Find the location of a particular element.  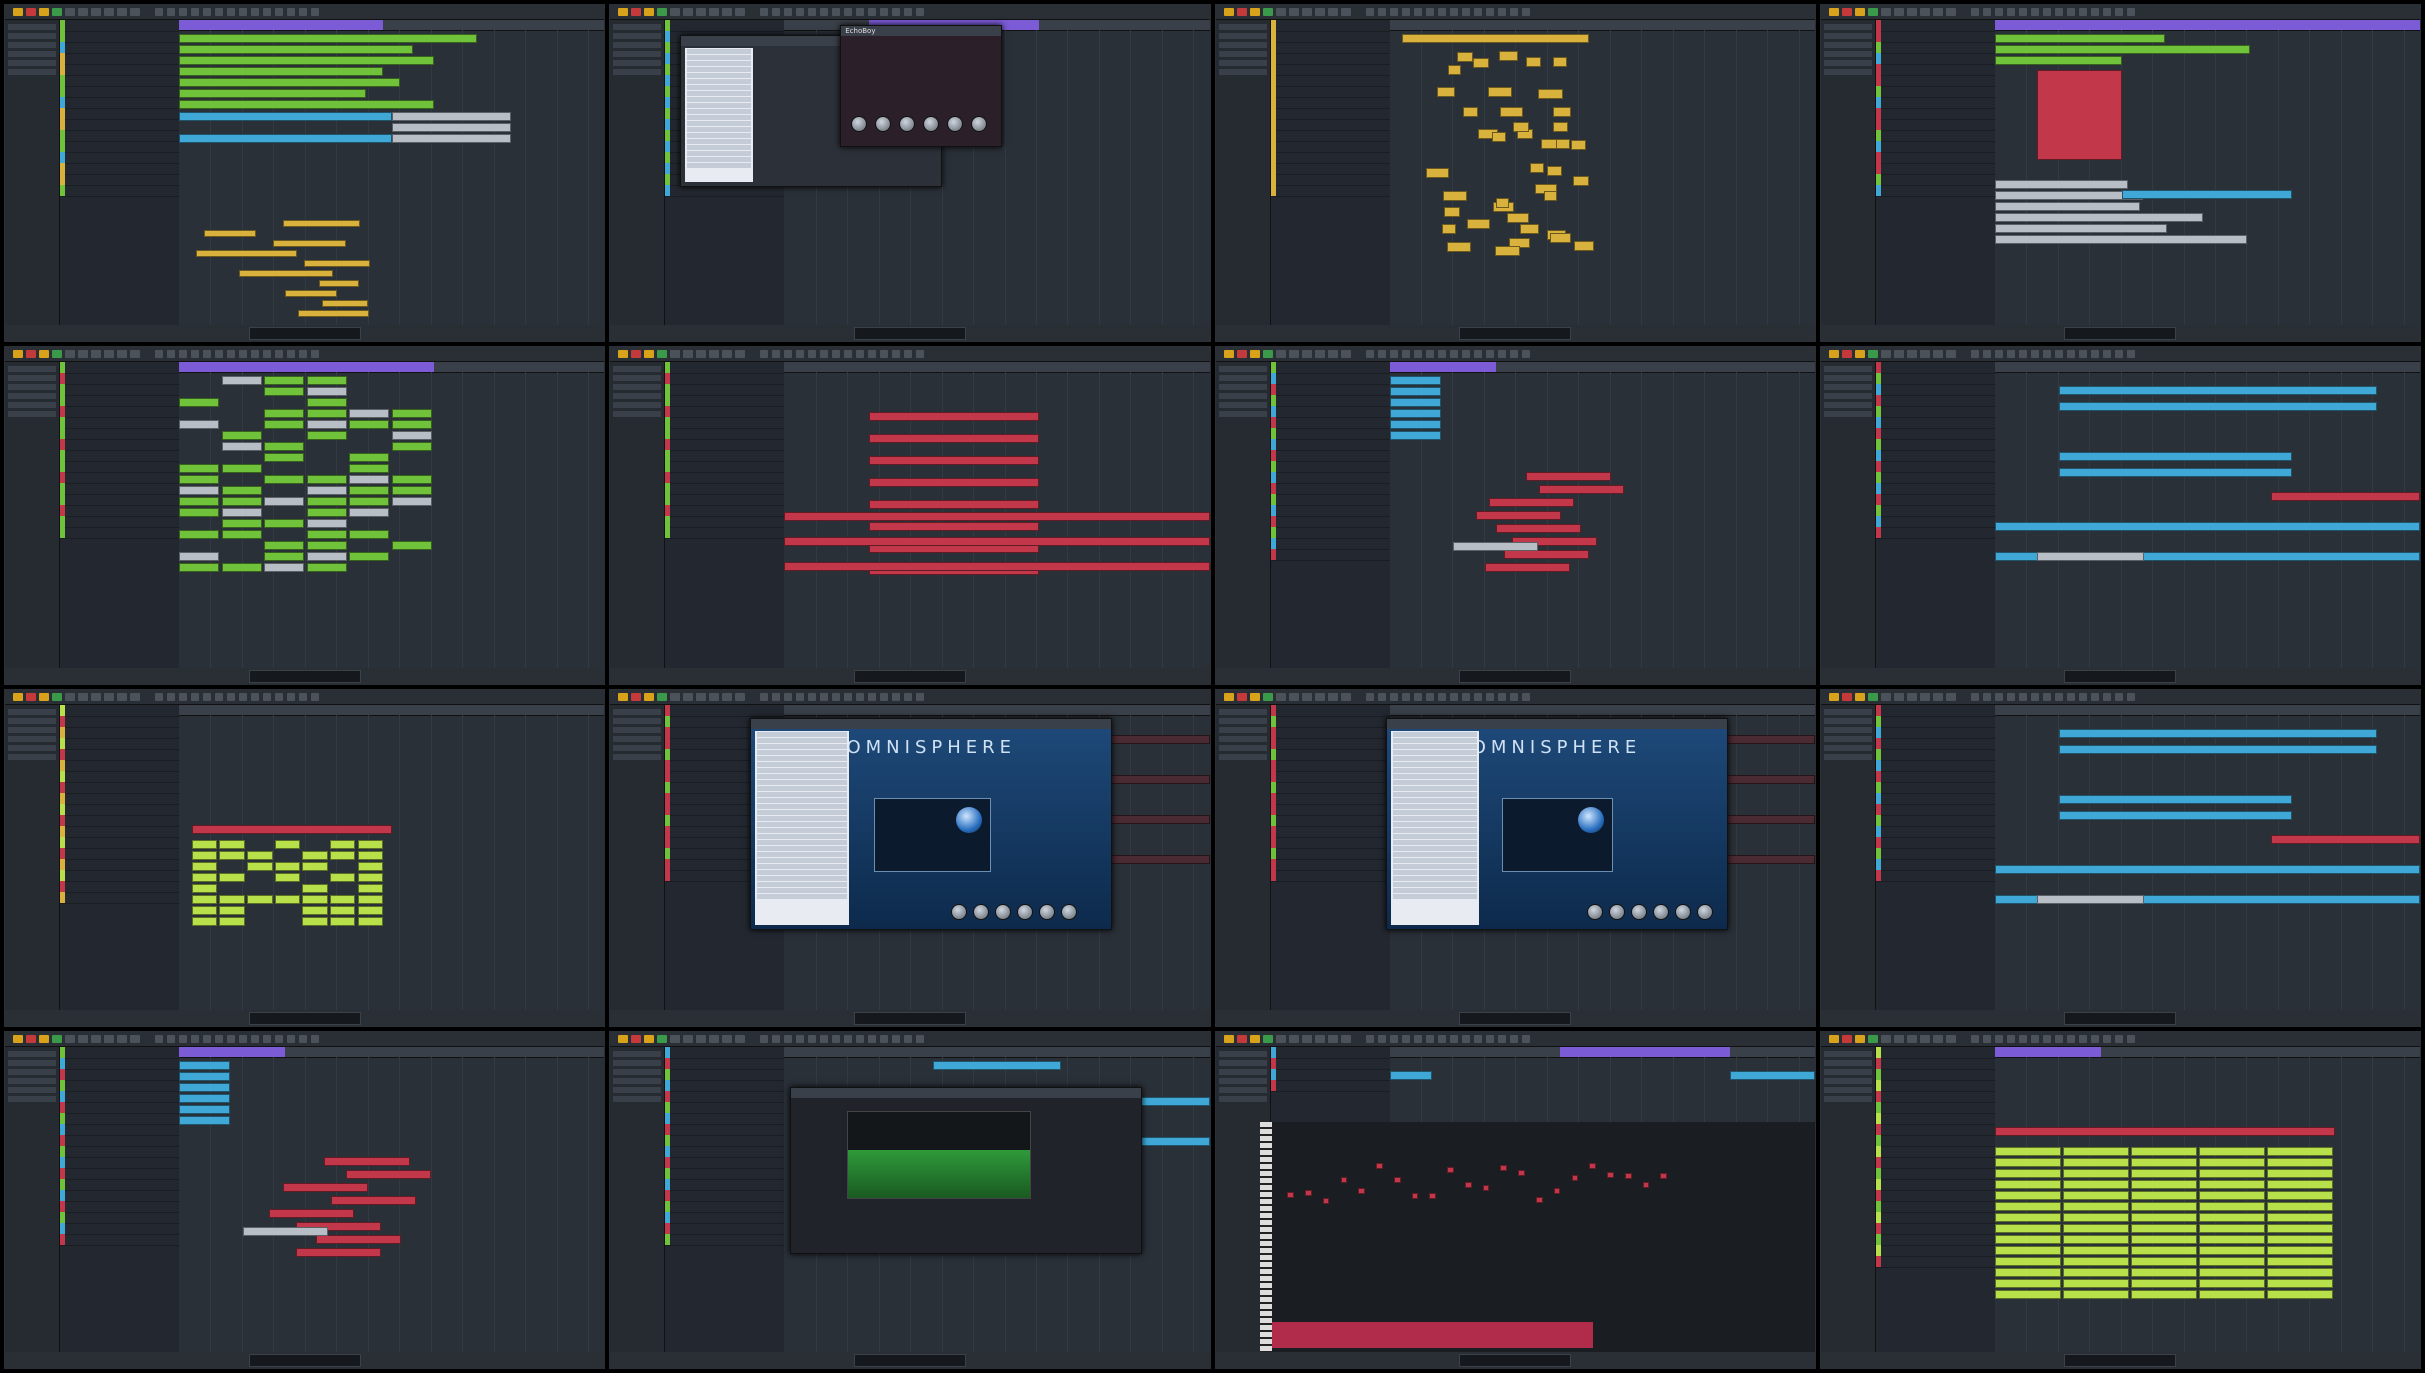

event-display is located at coordinates (2207, 173).